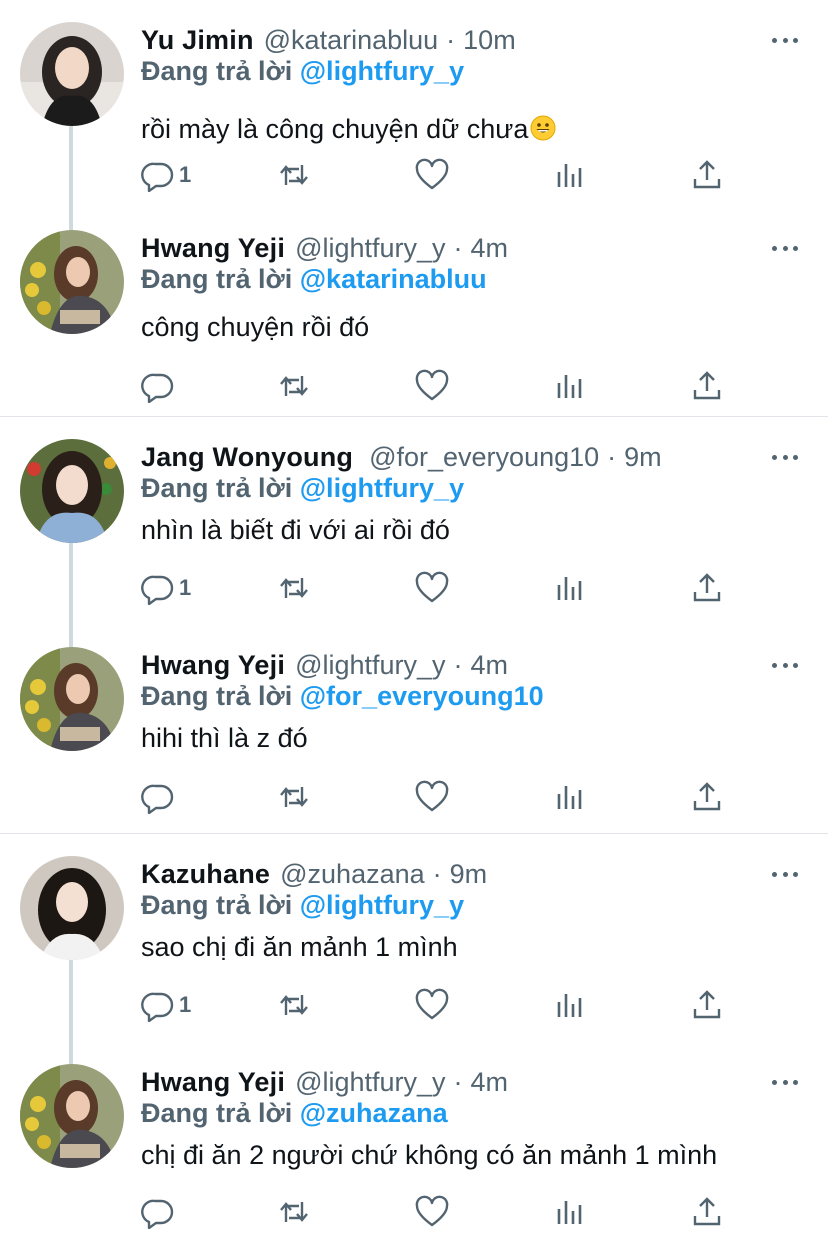 Image resolution: width=828 pixels, height=1260 pixels. Describe the element at coordinates (224, 738) in the screenshot. I see `tweet-text-content: hihi thì là z đó` at that location.